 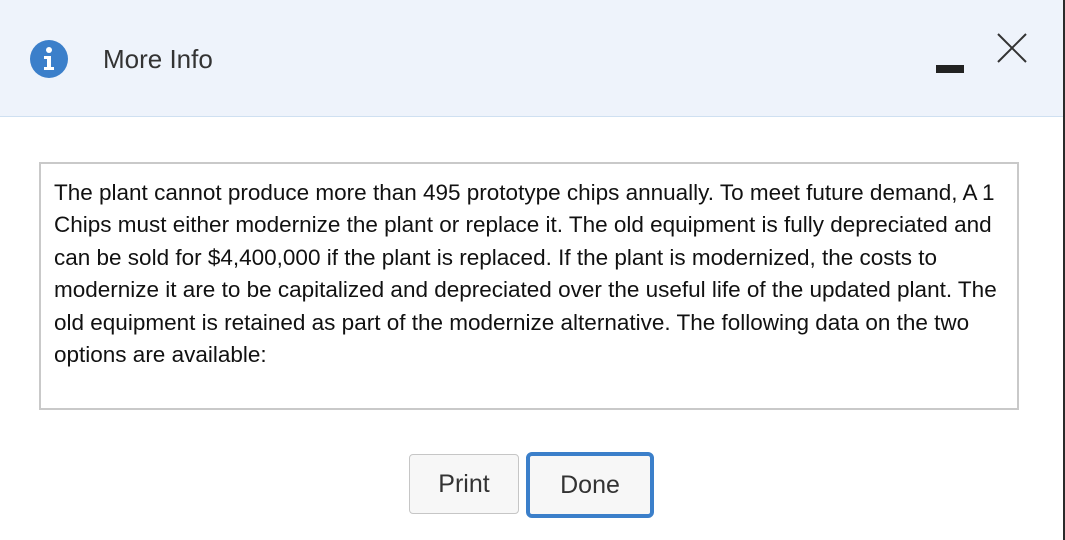 I want to click on print-button: Print, so click(x=464, y=484).